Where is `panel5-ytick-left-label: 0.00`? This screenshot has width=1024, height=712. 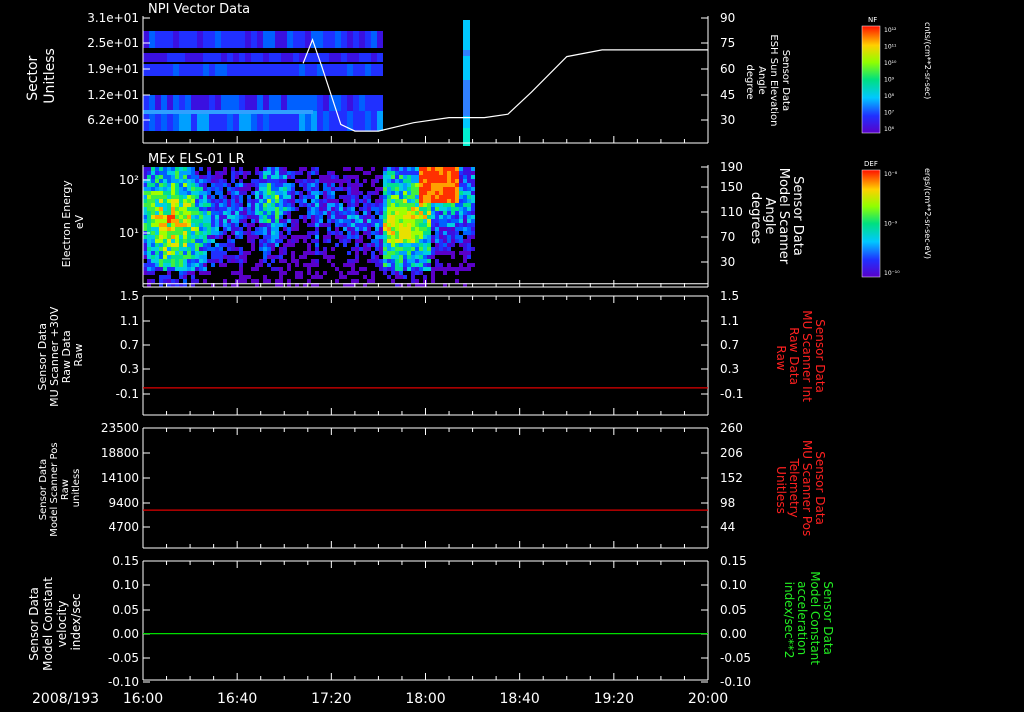 panel5-ytick-left-label: 0.00 is located at coordinates (125, 634).